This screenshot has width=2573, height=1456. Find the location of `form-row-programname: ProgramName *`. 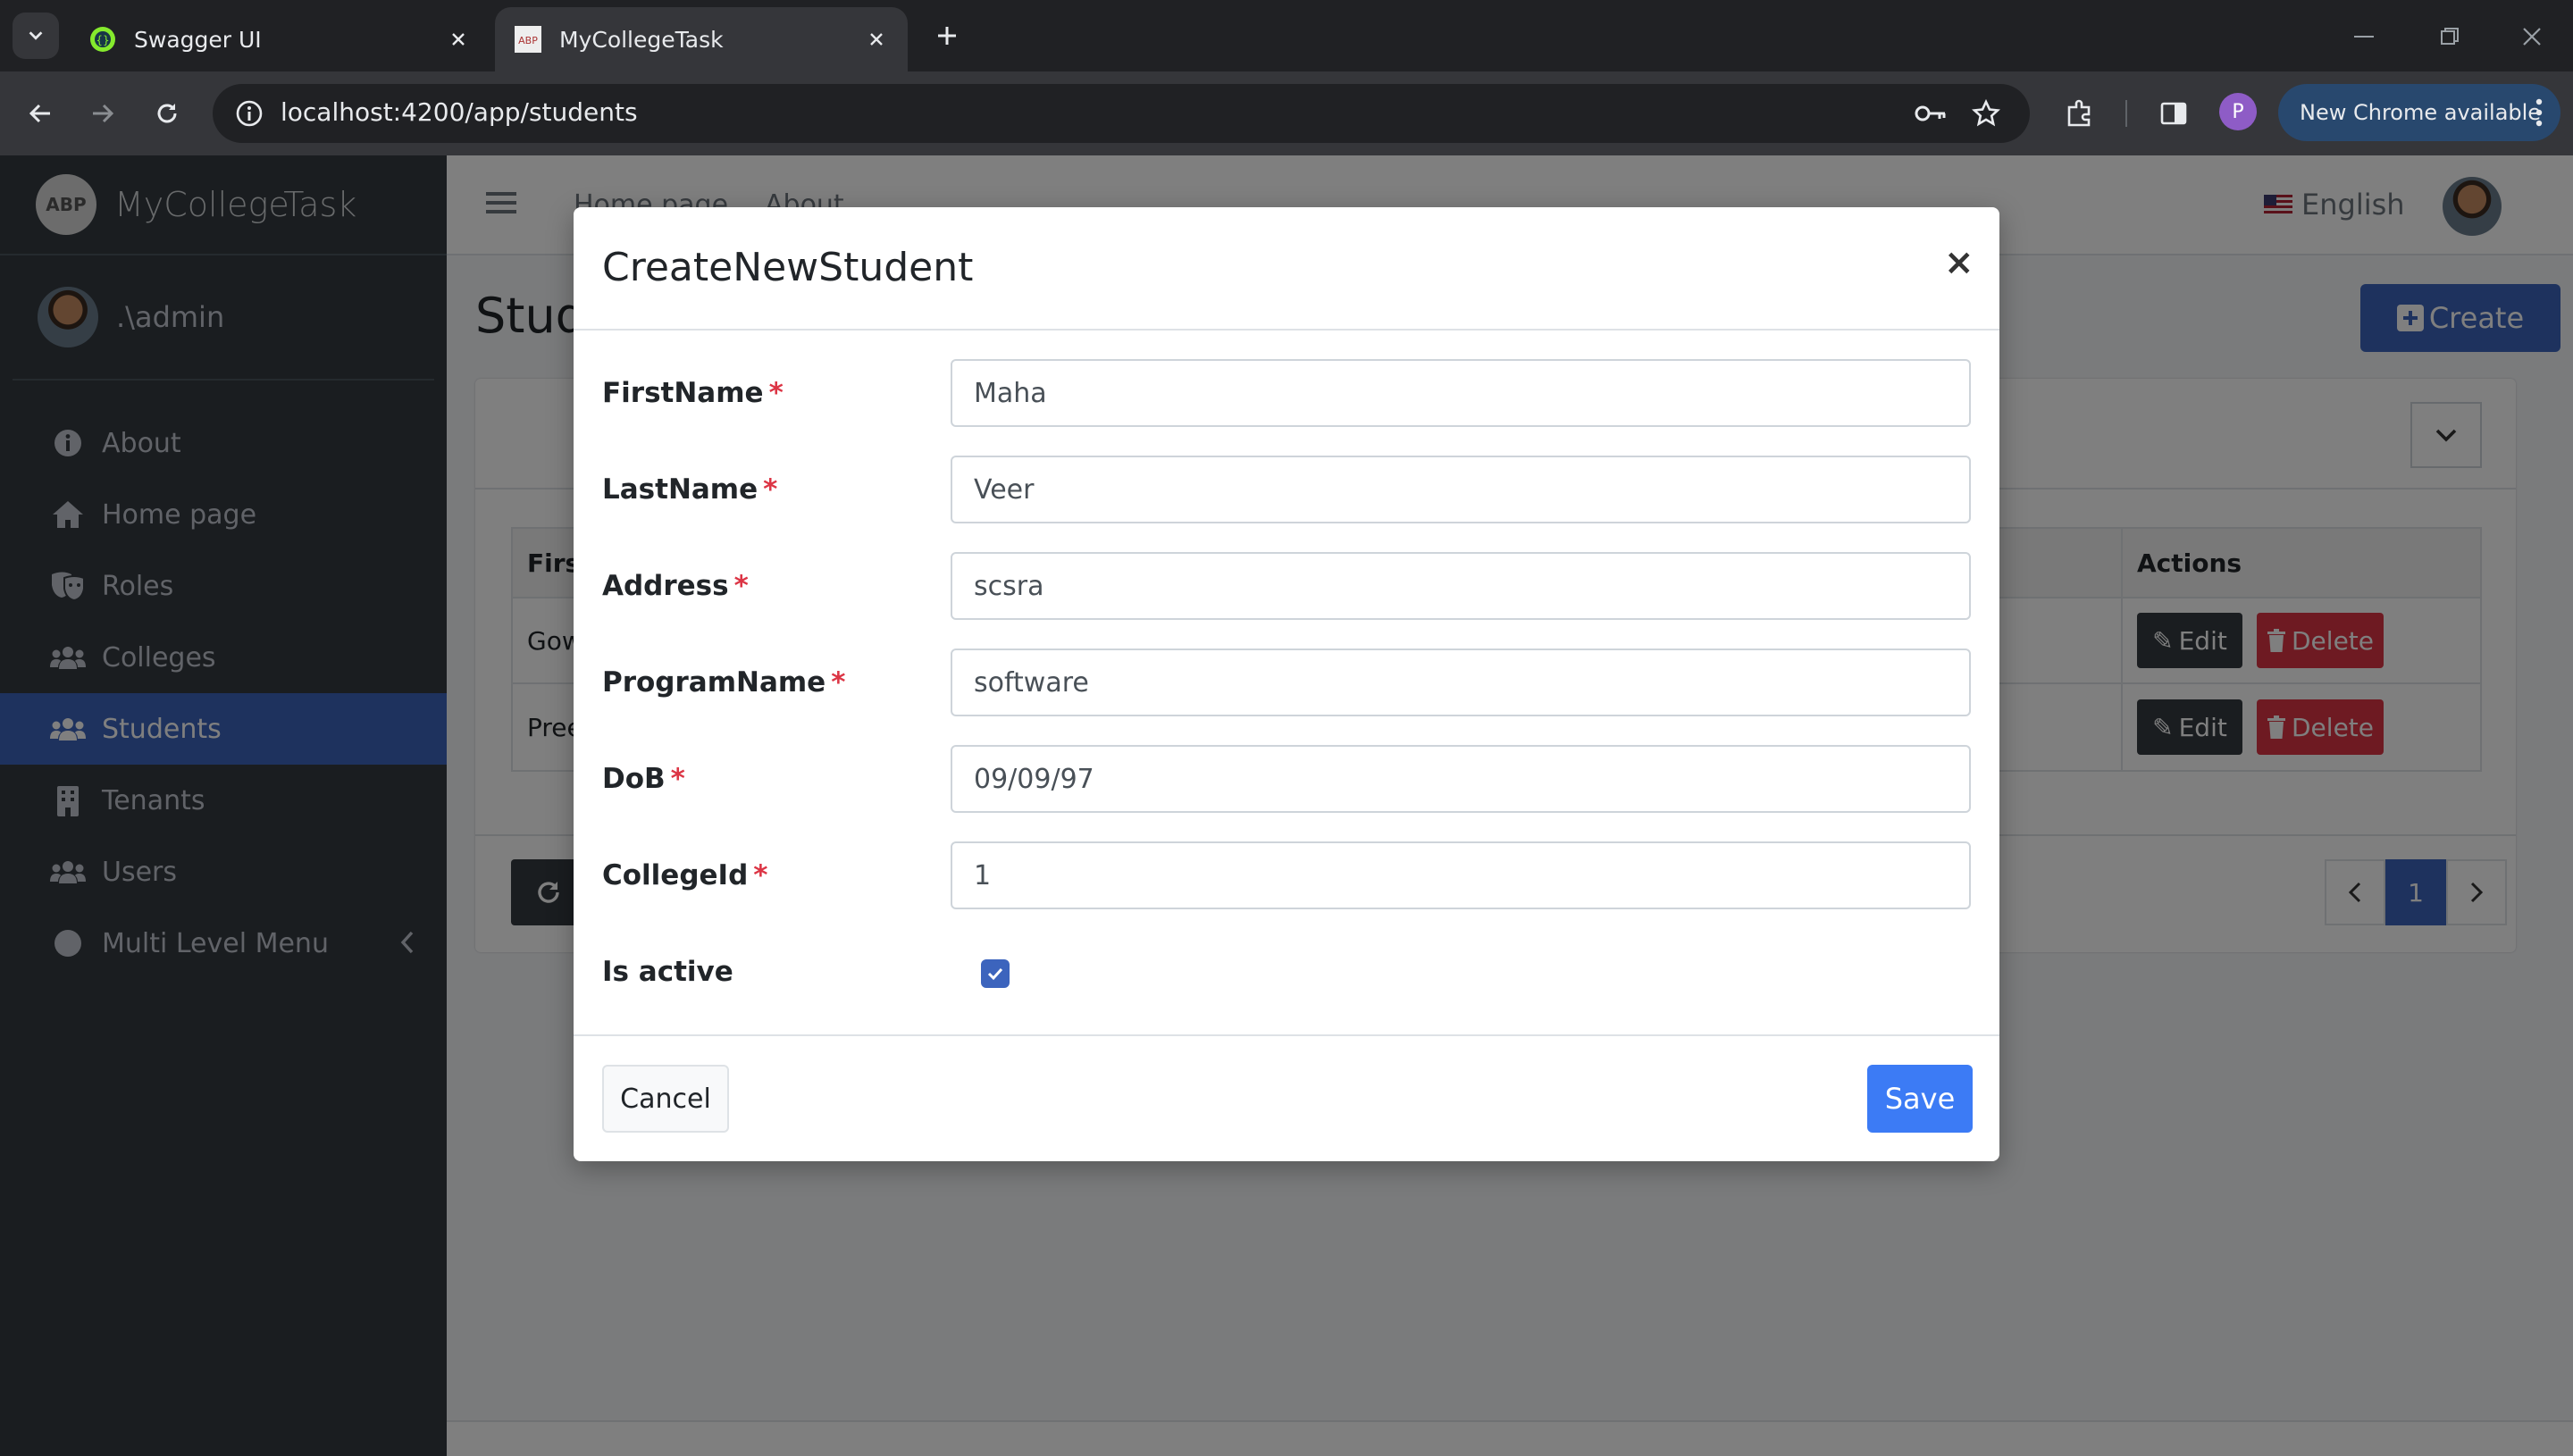

form-row-programname: ProgramName * is located at coordinates (1286, 682).